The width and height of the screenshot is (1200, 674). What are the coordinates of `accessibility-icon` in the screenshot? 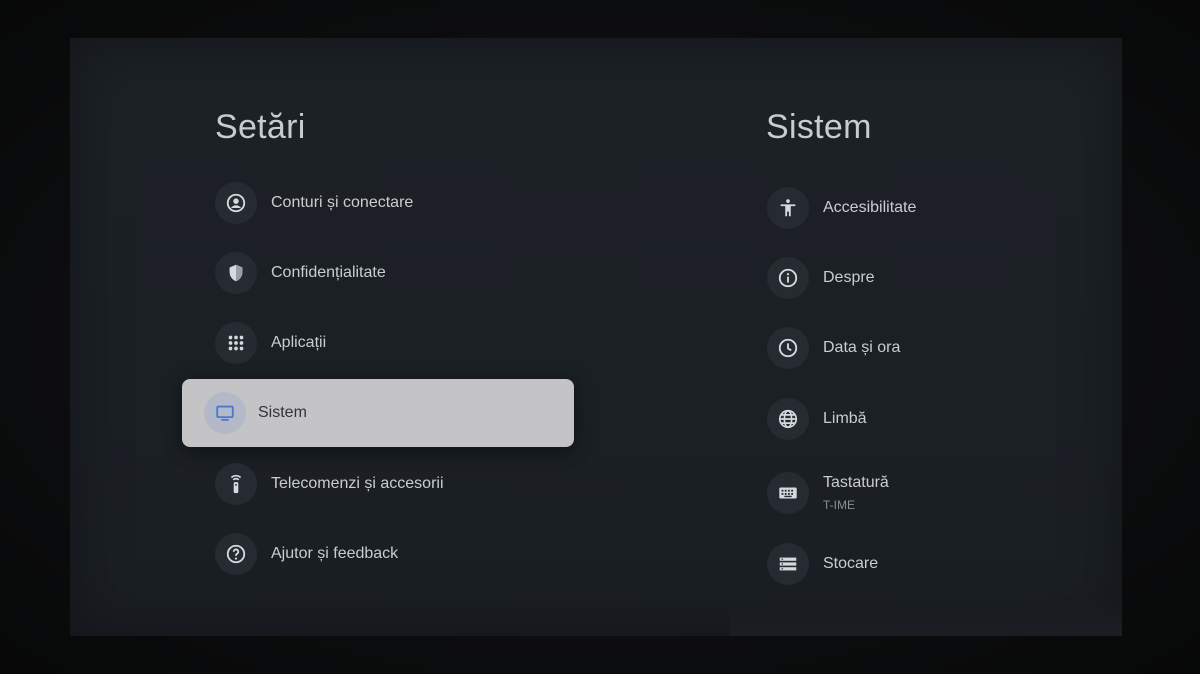 It's located at (788, 208).